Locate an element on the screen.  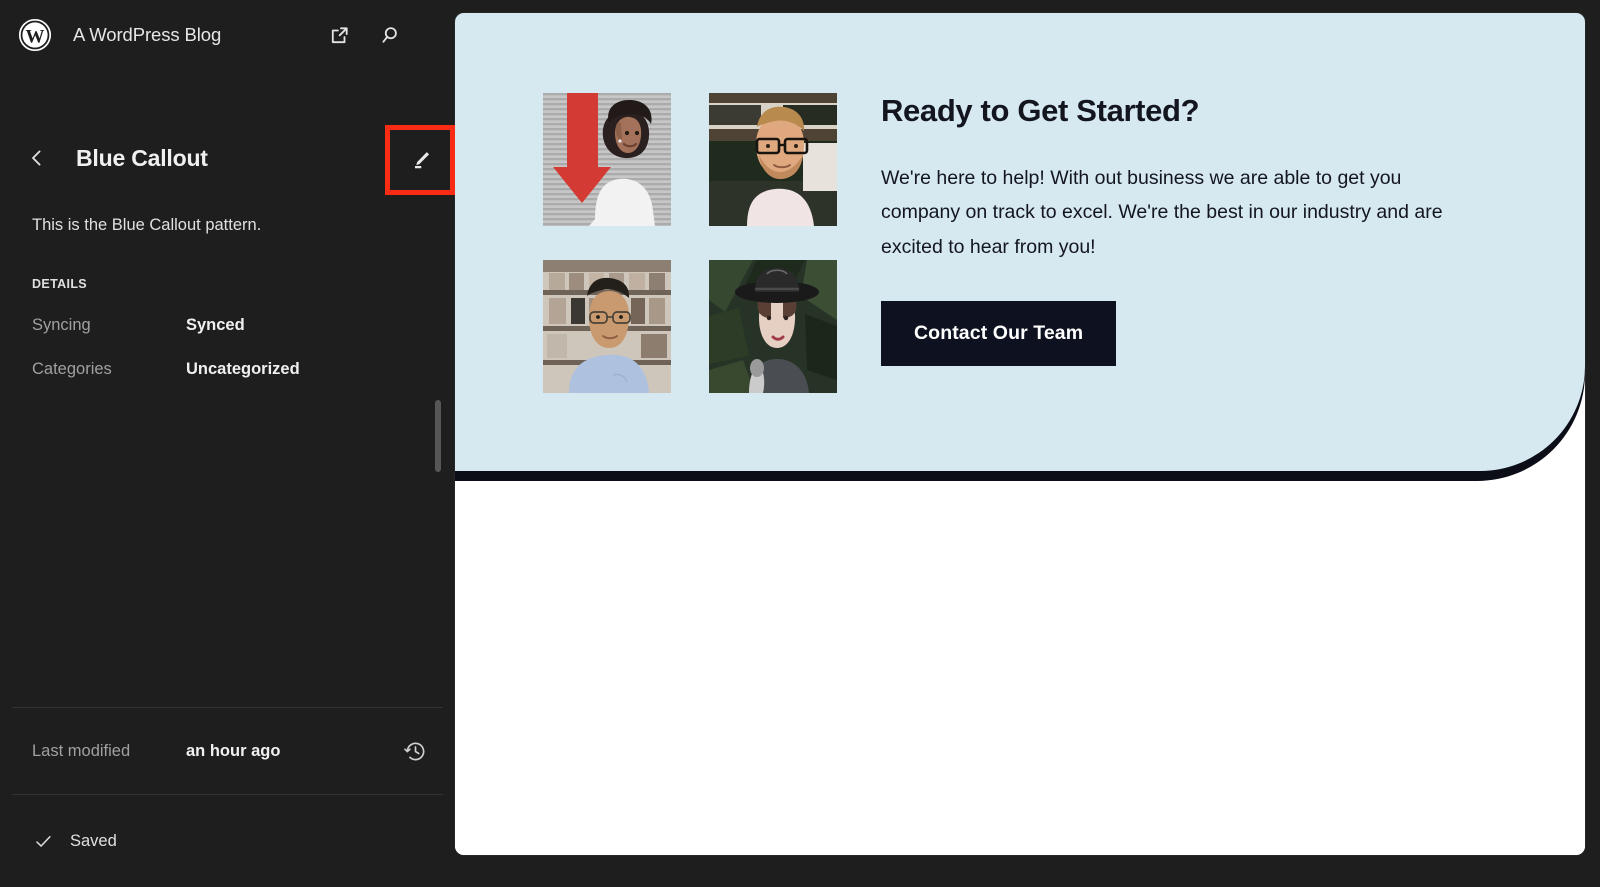
search-icon is located at coordinates (389, 35).